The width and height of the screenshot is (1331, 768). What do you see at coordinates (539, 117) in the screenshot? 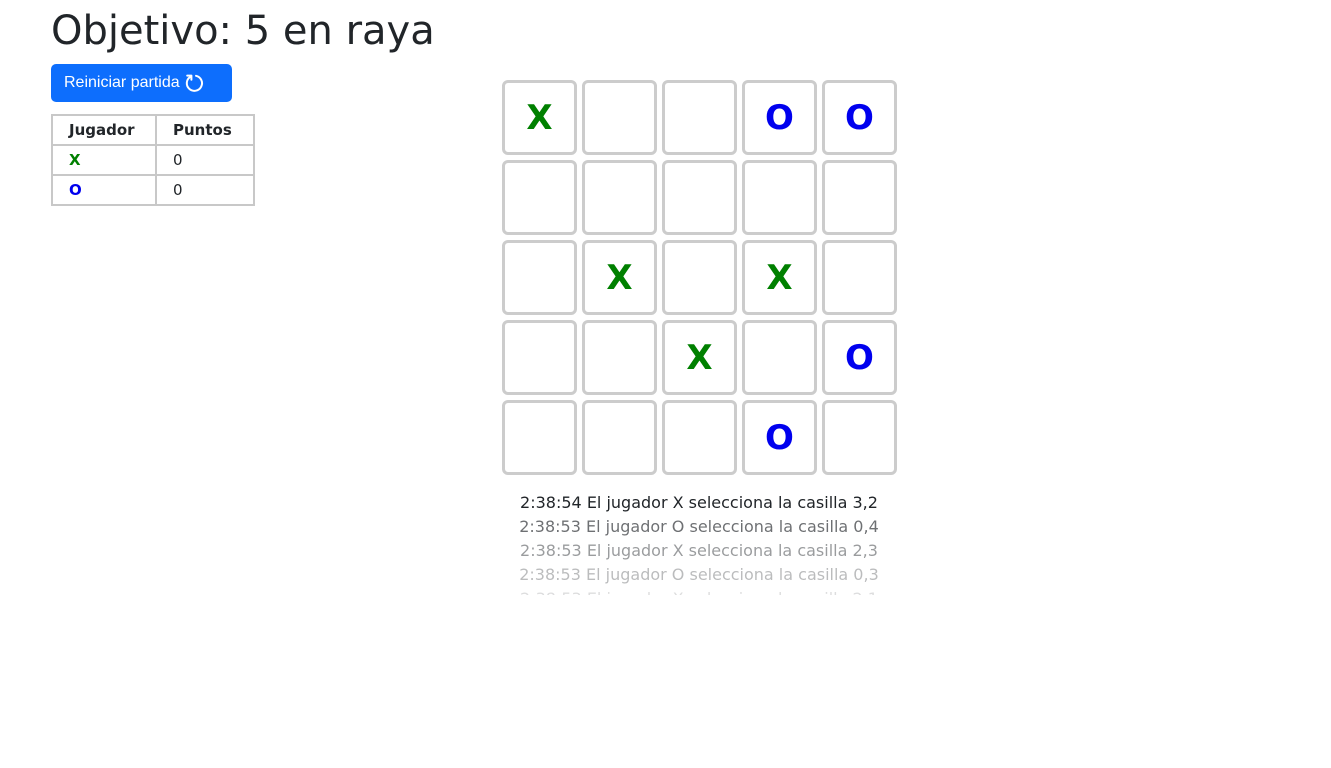
I see `board-cell-0-0: X` at bounding box center [539, 117].